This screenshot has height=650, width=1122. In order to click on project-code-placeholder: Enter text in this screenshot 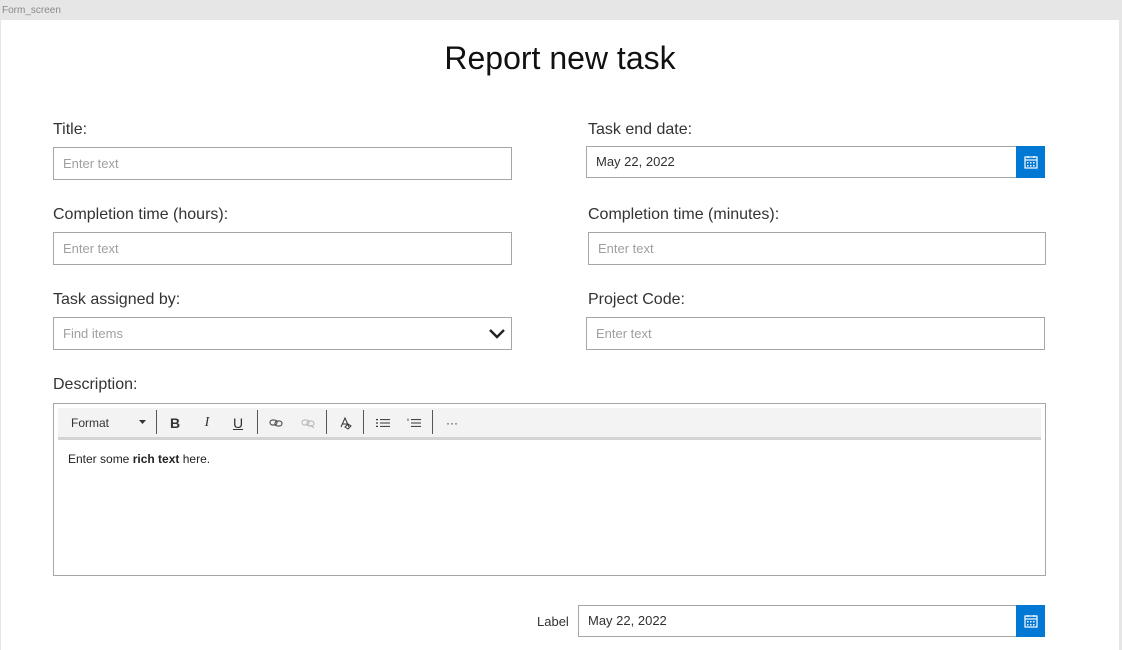, I will do `click(624, 333)`.